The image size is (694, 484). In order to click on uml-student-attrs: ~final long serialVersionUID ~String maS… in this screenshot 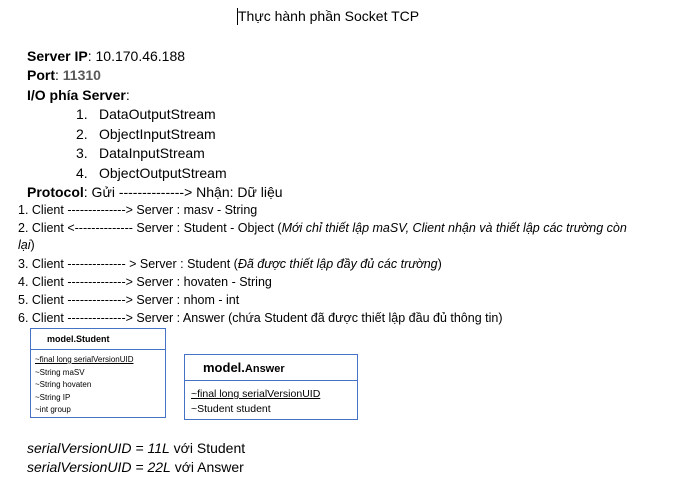, I will do `click(98, 383)`.